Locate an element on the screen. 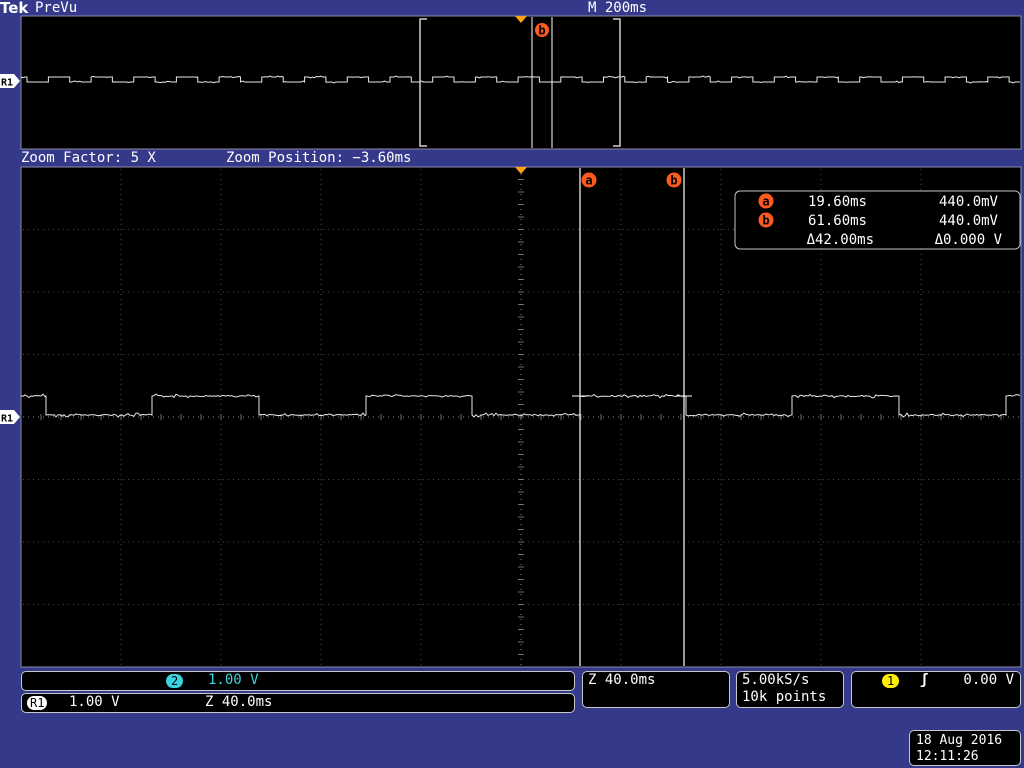 This screenshot has width=1024, height=768. zoom-timebase: Z 40.0ms is located at coordinates (622, 680).